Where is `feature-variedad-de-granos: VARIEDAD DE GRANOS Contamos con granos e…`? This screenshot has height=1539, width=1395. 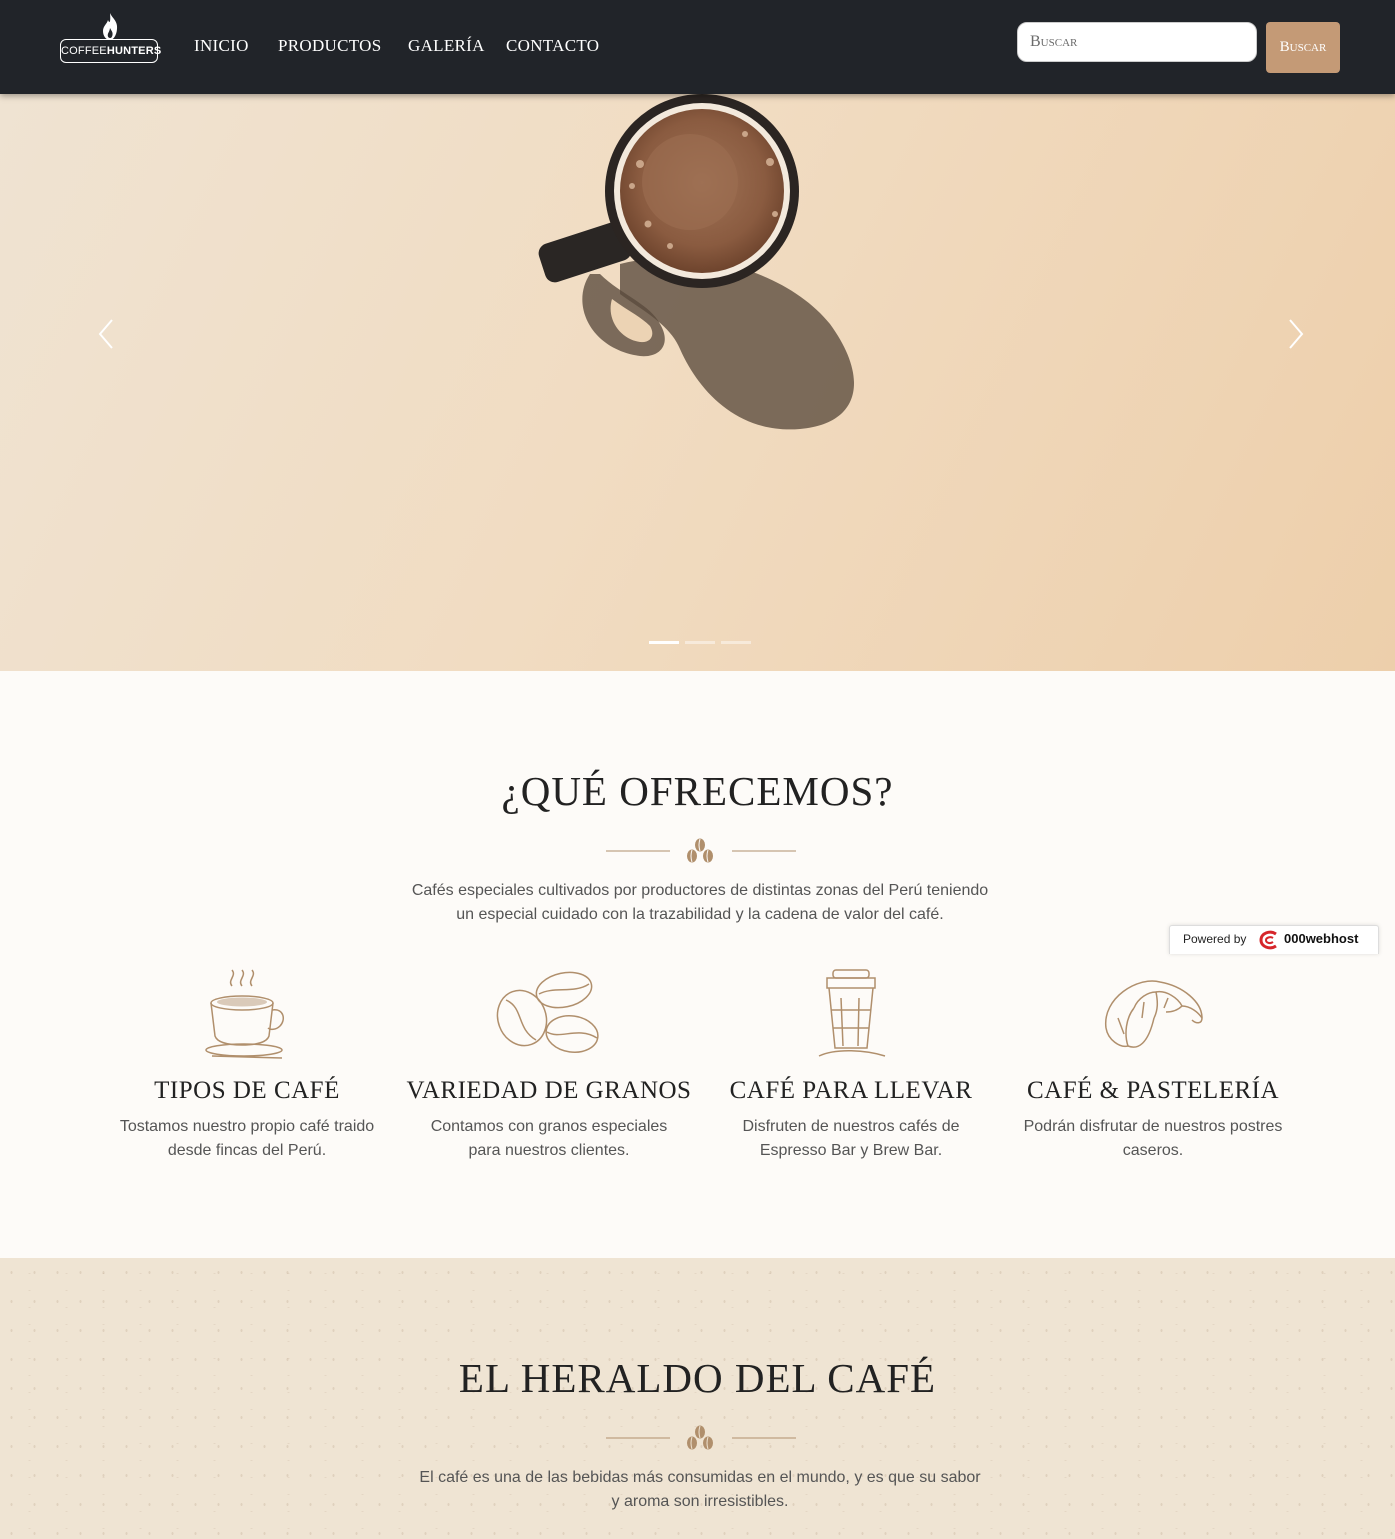 feature-variedad-de-granos: VARIEDAD DE GRANOS Contamos con granos e… is located at coordinates (549, 1065).